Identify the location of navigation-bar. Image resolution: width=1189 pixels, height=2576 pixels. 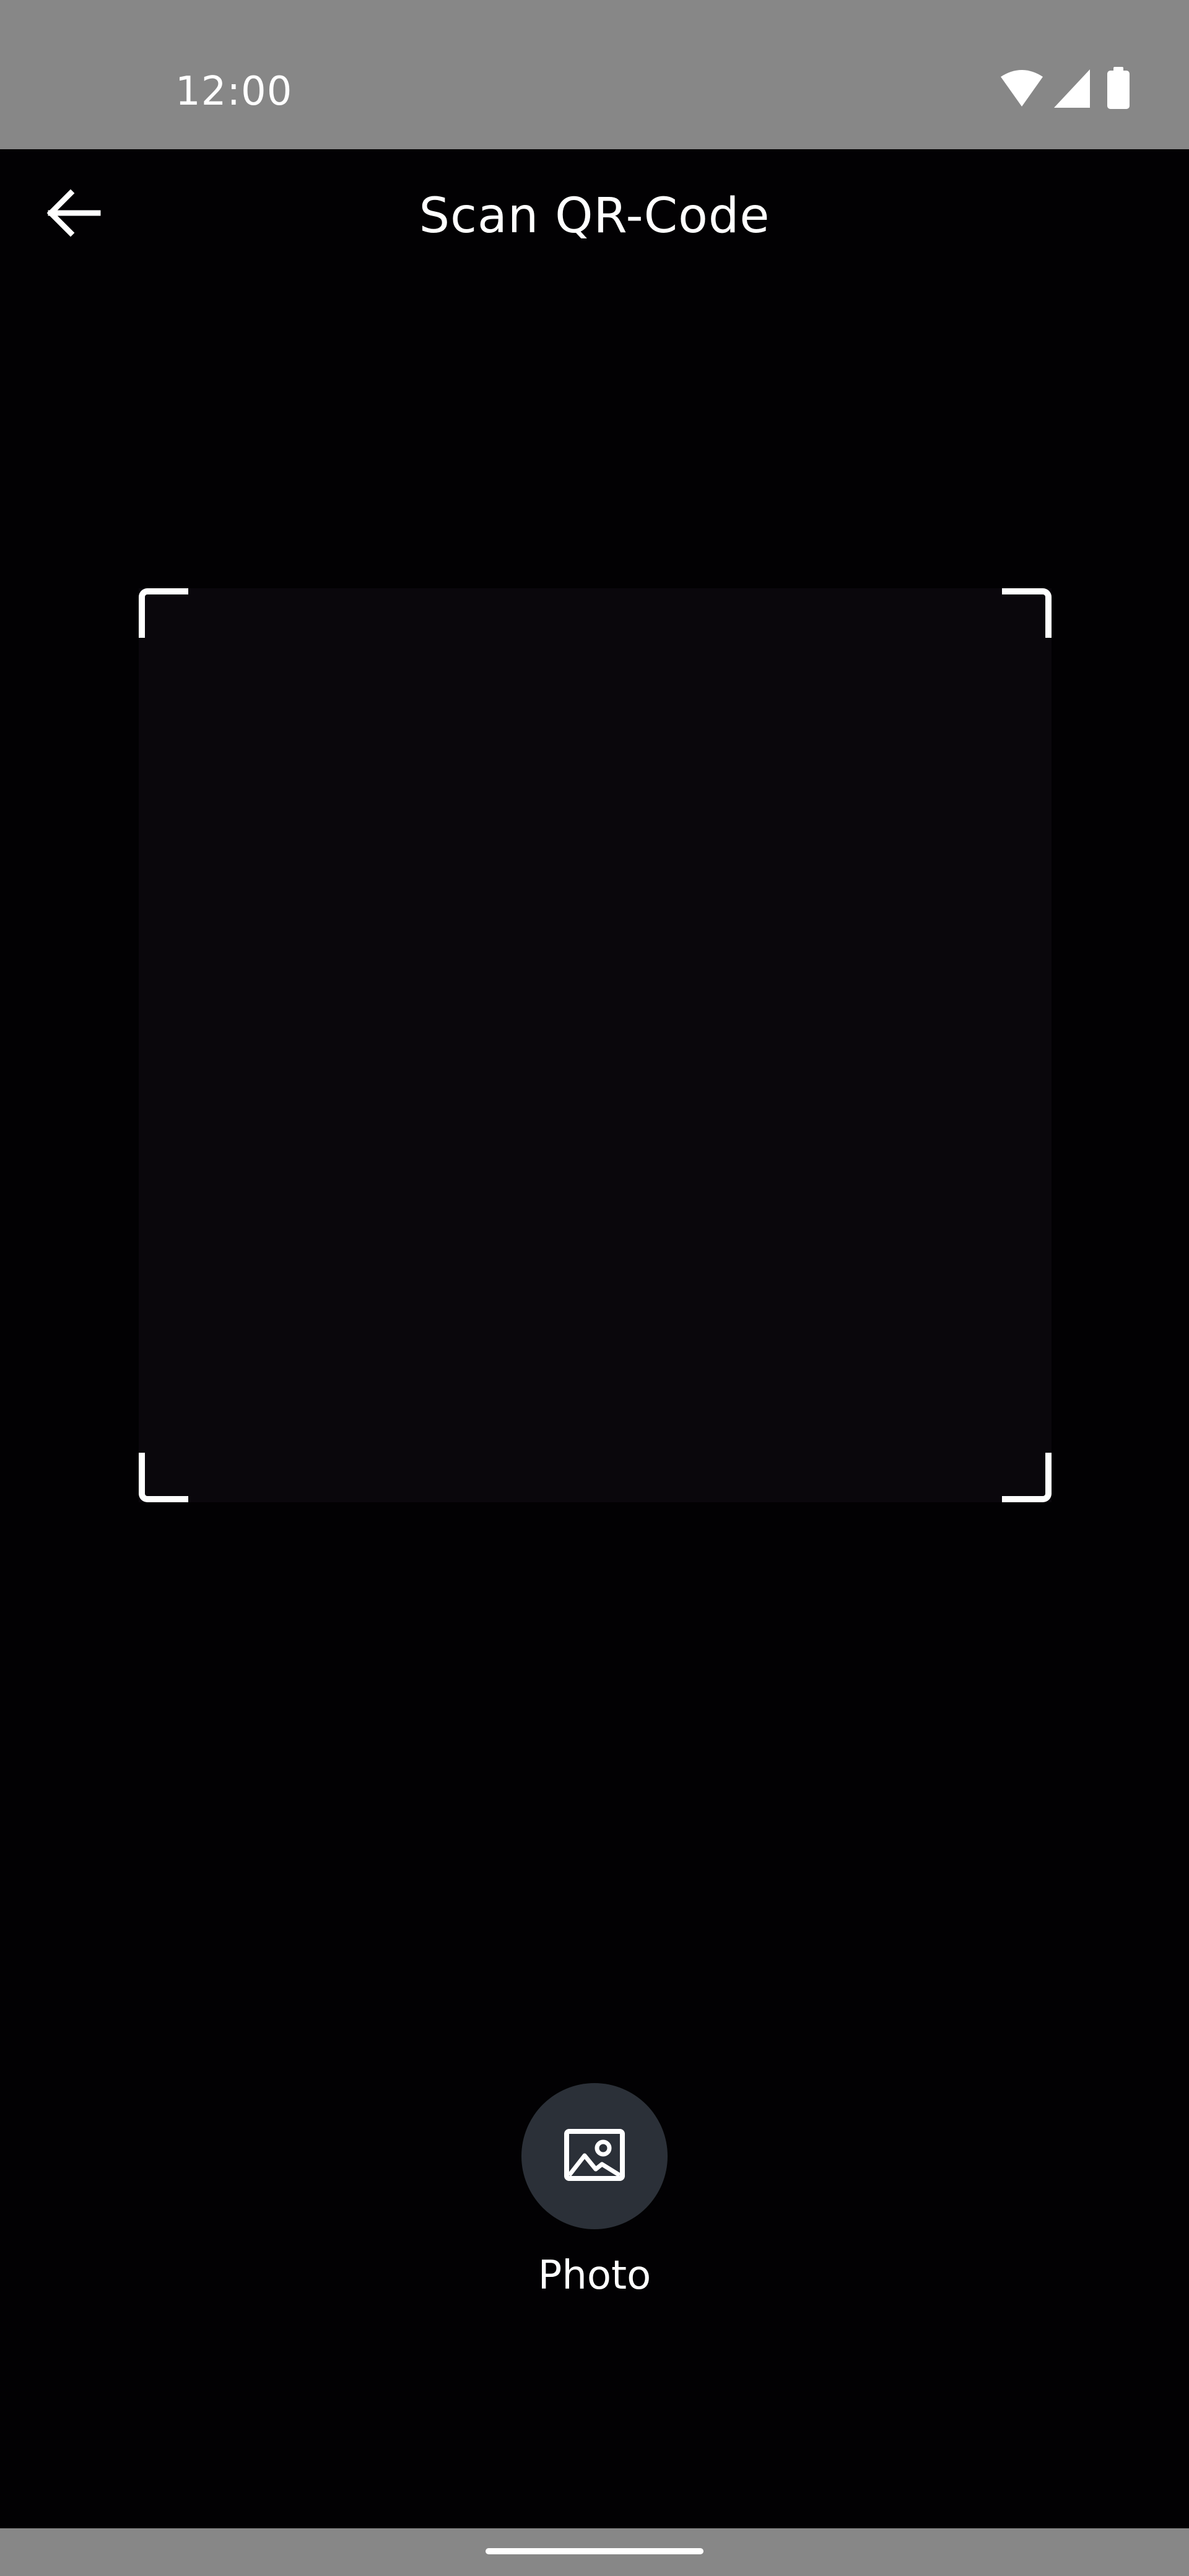
(594, 2552).